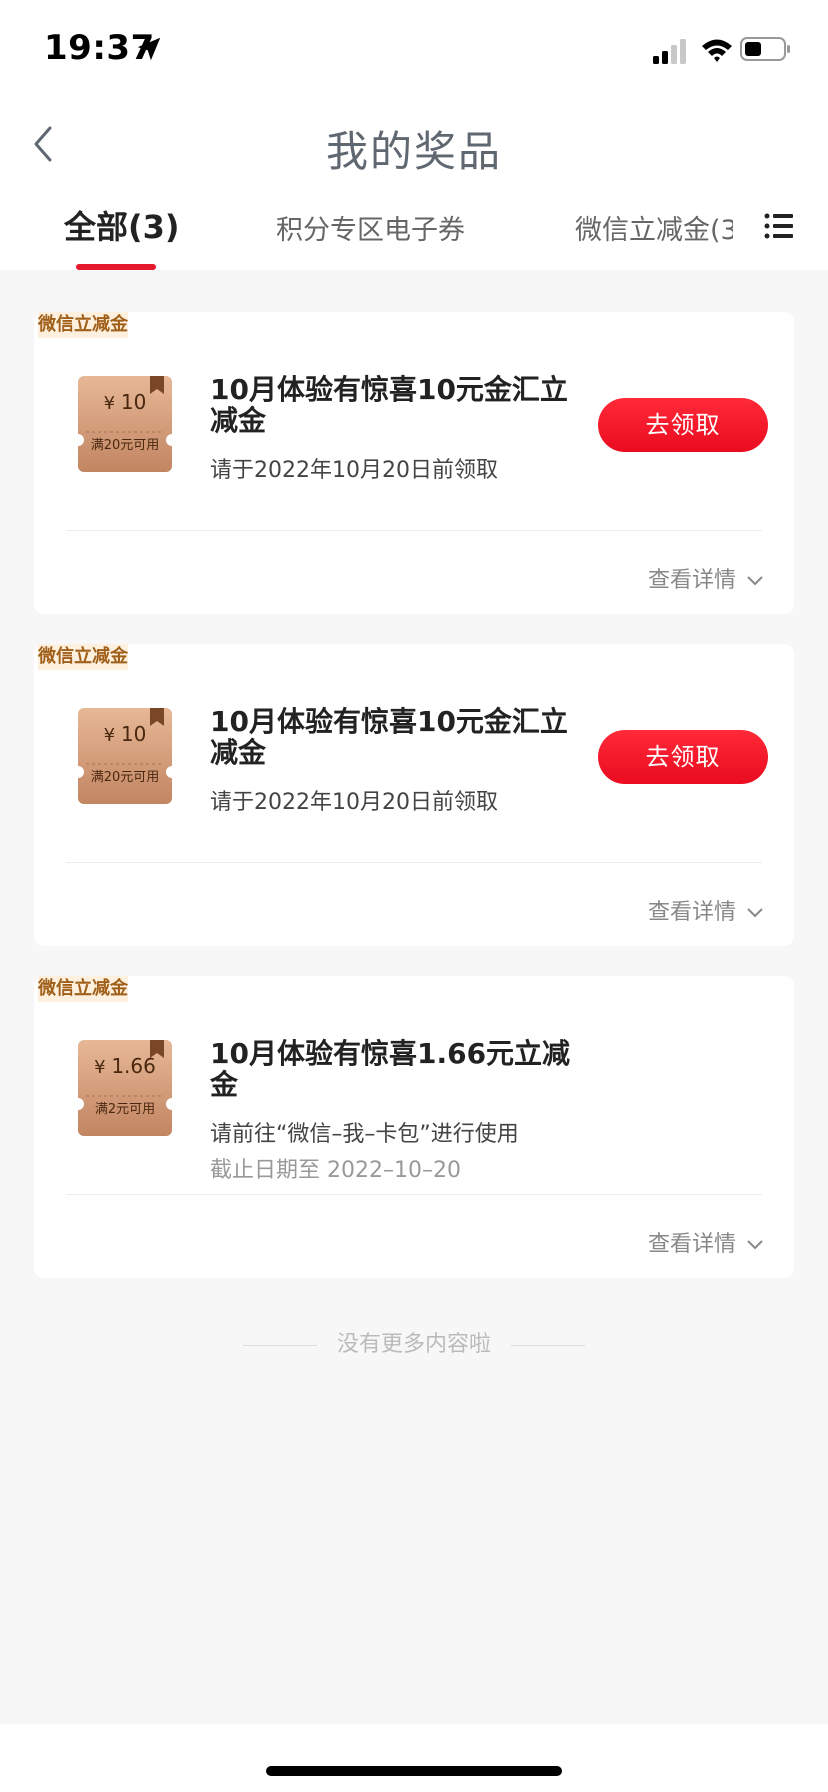 This screenshot has height=1792, width=828. I want to click on wifi-icon, so click(717, 50).